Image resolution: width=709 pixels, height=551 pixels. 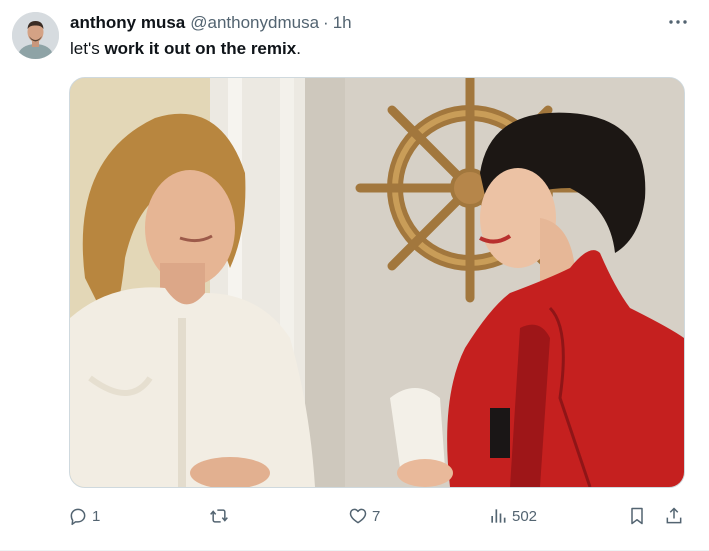 I want to click on reply-count: 1, so click(x=96, y=516).